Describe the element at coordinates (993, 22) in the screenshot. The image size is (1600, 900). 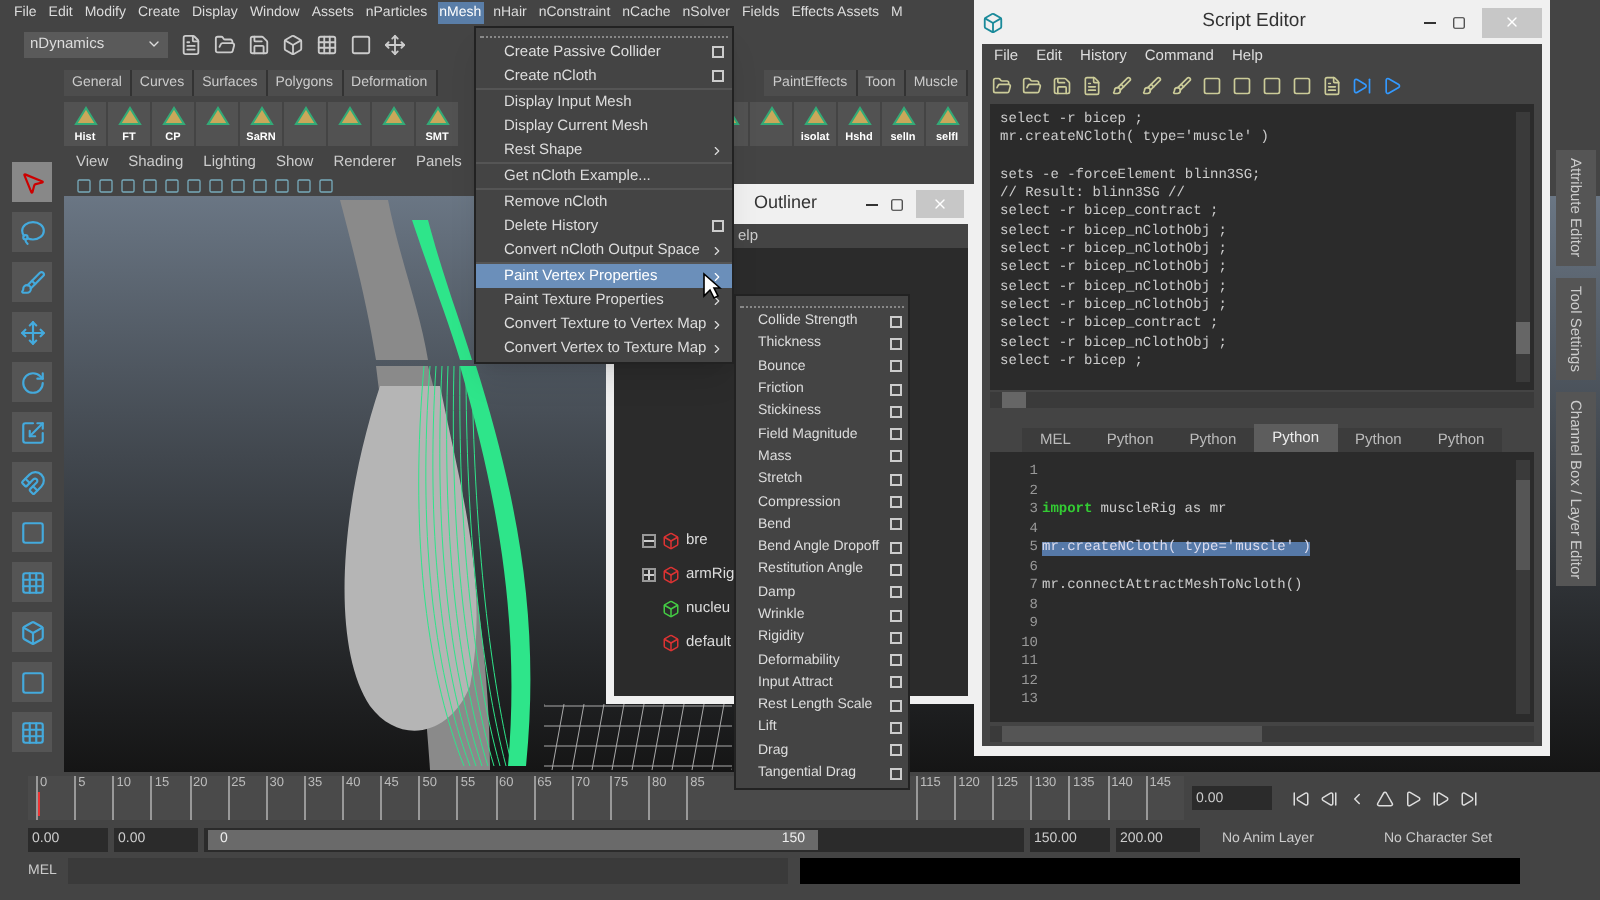
I see `app-icon` at that location.